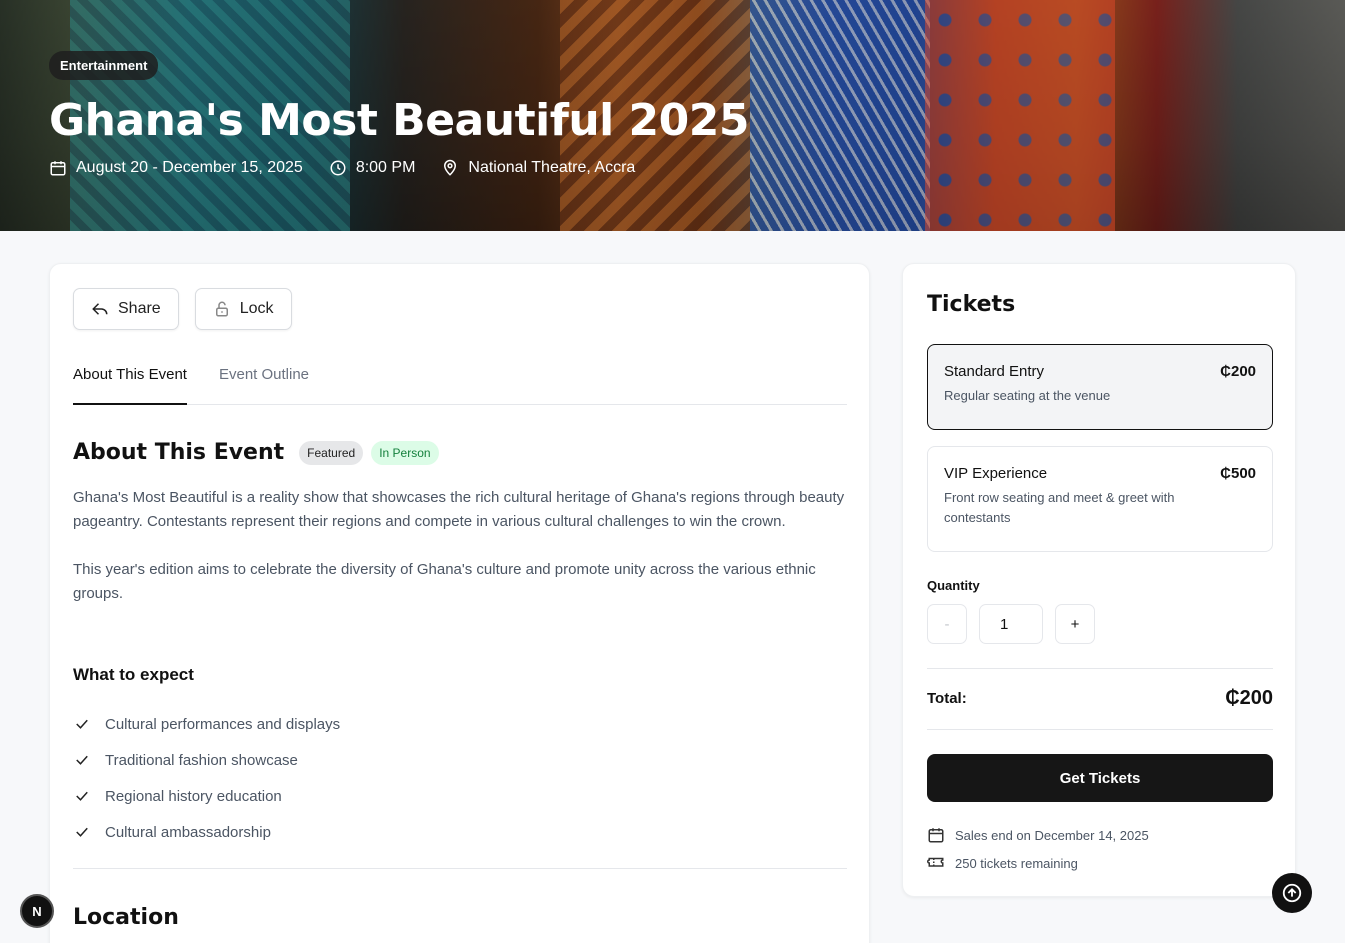  Describe the element at coordinates (1027, 395) in the screenshot. I see `ticket-description: Regular seating at the venue` at that location.